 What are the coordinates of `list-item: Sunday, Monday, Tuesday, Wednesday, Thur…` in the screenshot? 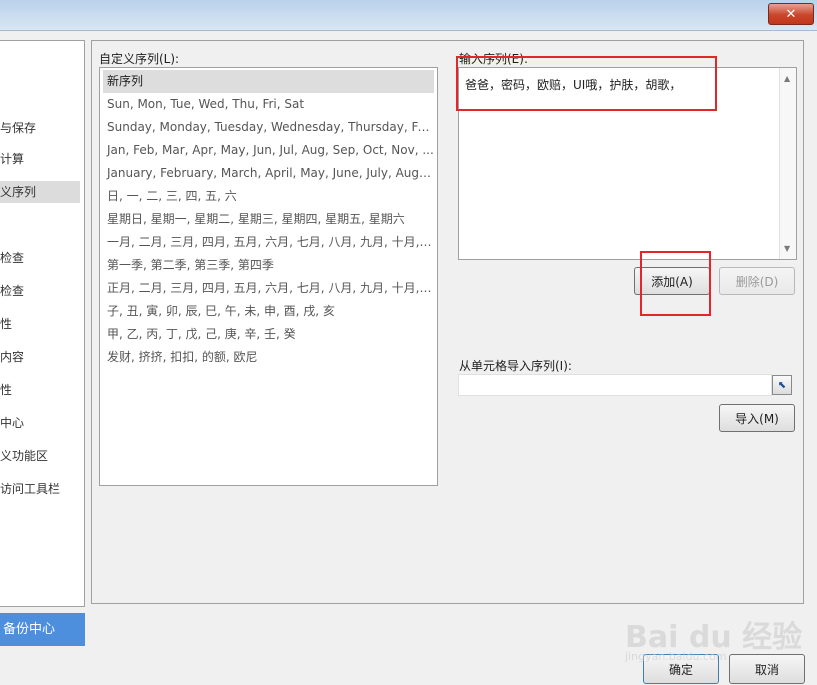 It's located at (268, 127).